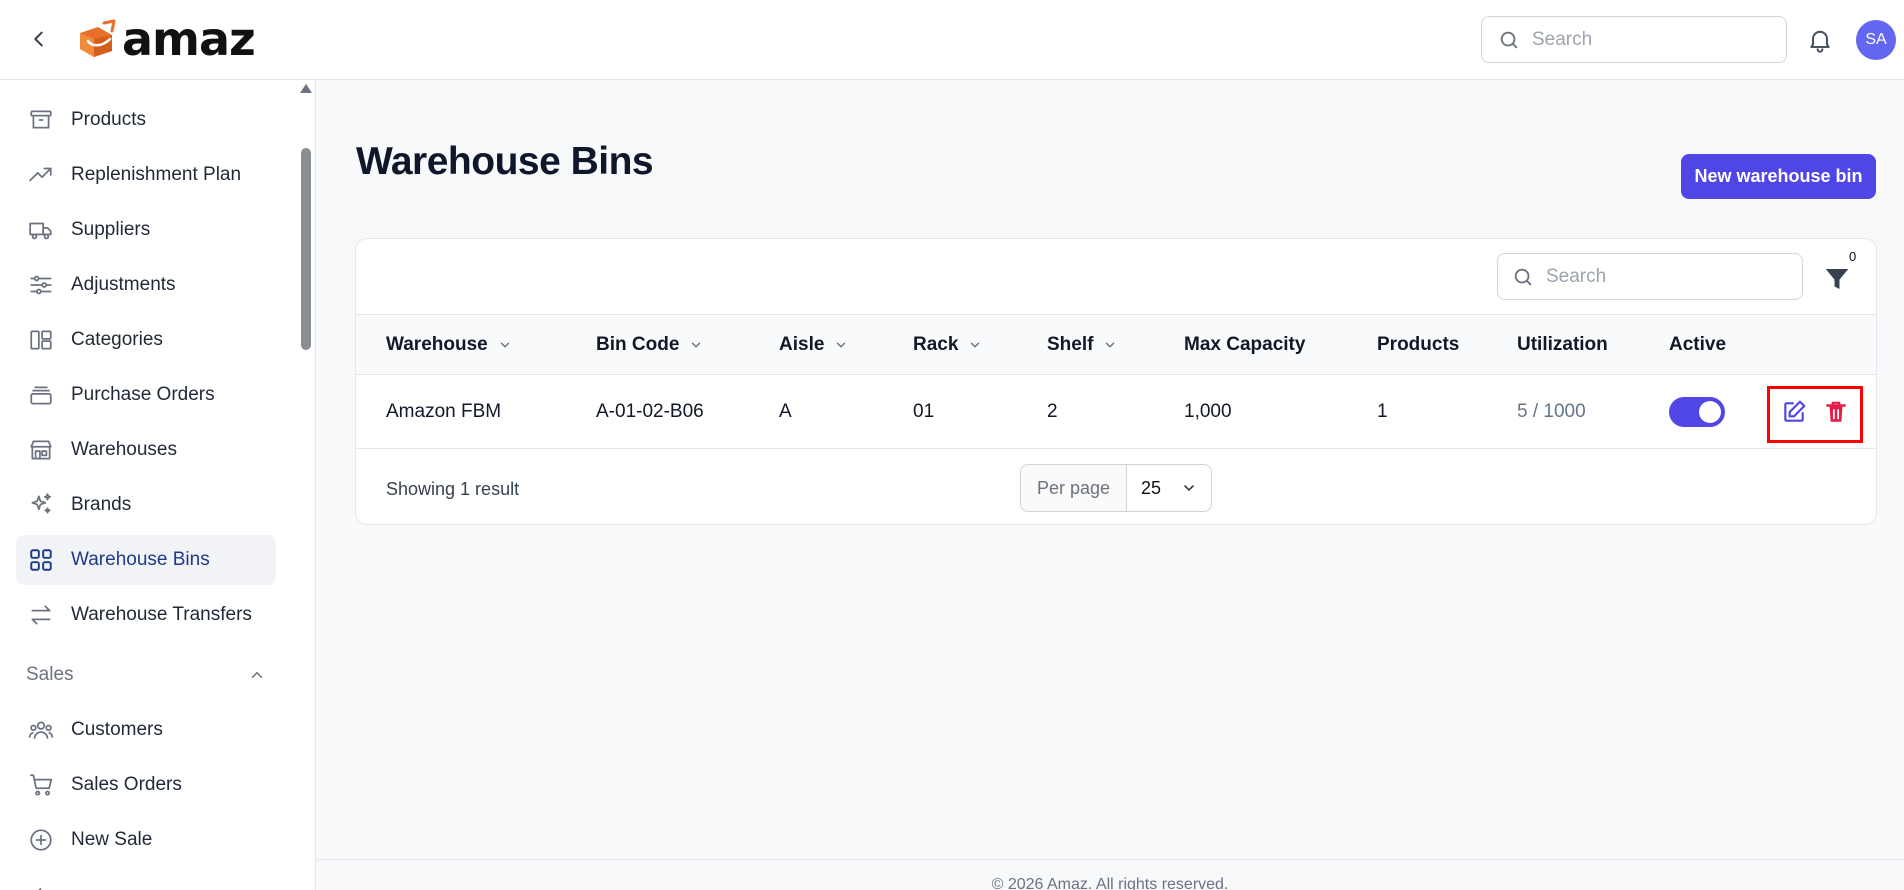 Image resolution: width=1904 pixels, height=890 pixels. What do you see at coordinates (41, 615) in the screenshot?
I see `arrows-exchange-icon` at bounding box center [41, 615].